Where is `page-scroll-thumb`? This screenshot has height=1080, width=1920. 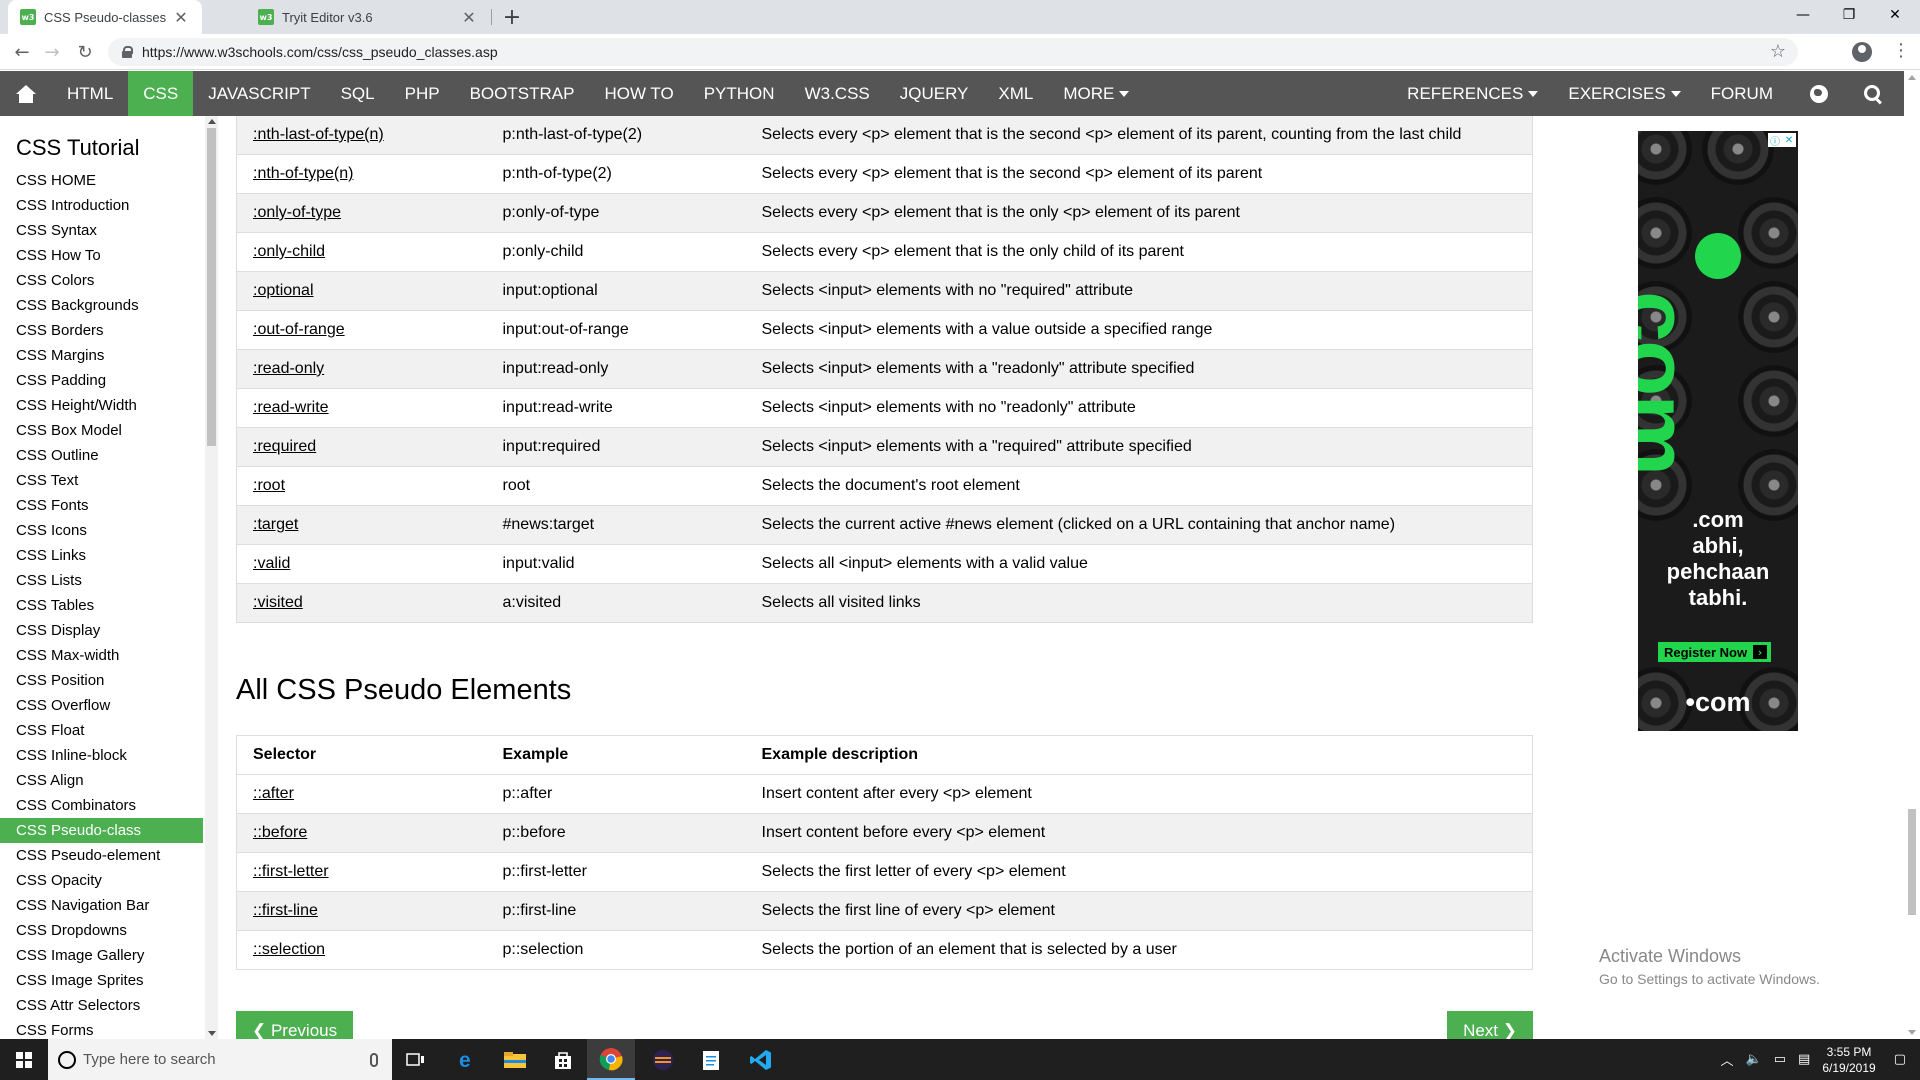 page-scroll-thumb is located at coordinates (1912, 862).